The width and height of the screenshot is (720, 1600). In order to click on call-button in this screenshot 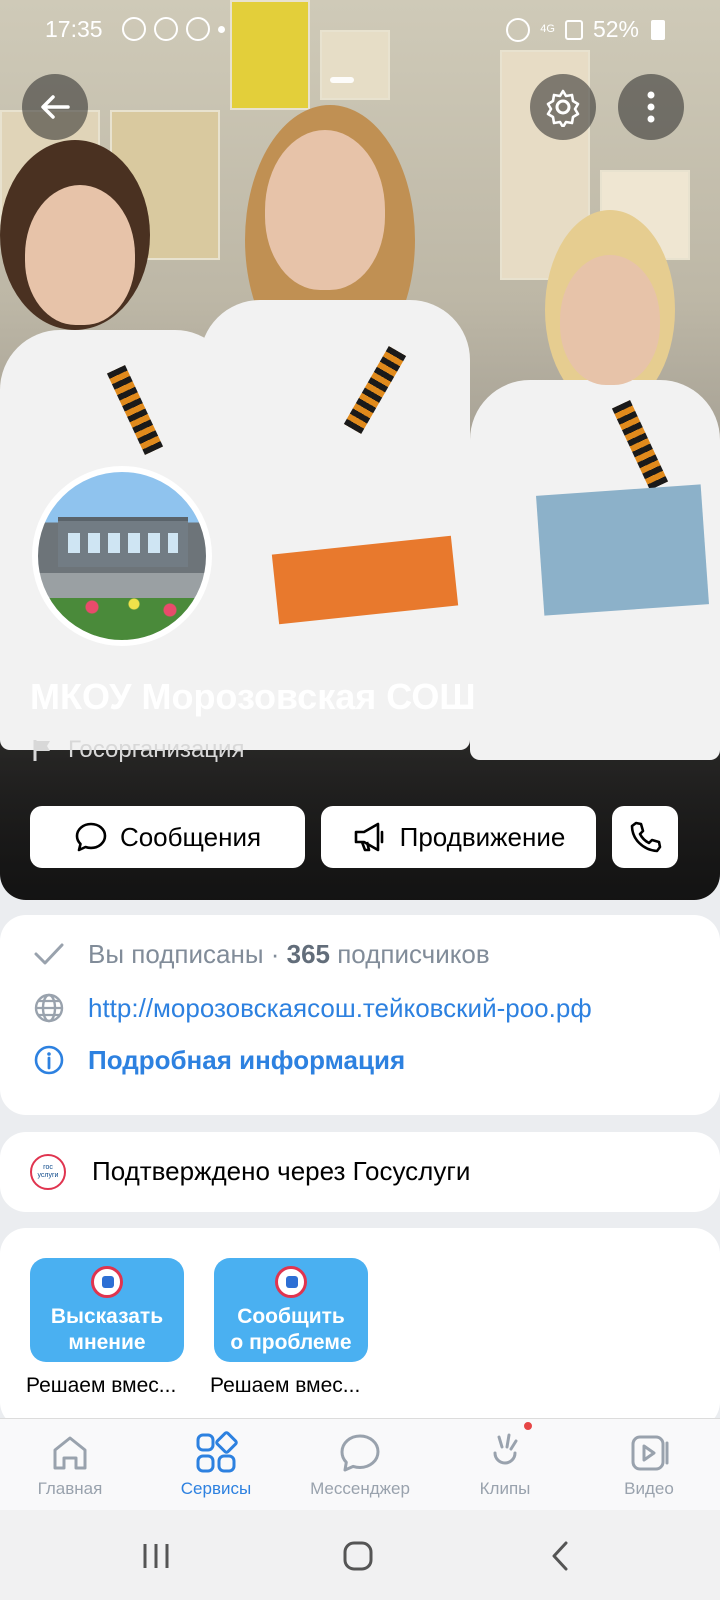, I will do `click(645, 837)`.